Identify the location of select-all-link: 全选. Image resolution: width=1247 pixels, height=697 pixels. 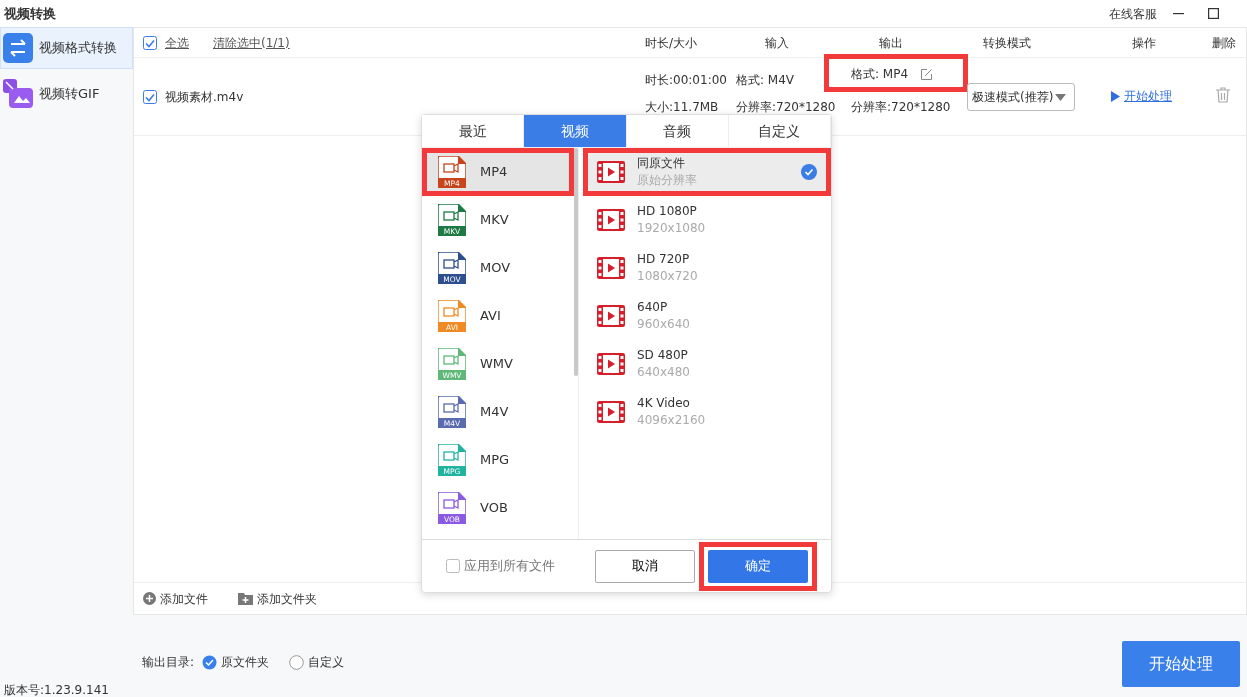
(177, 42).